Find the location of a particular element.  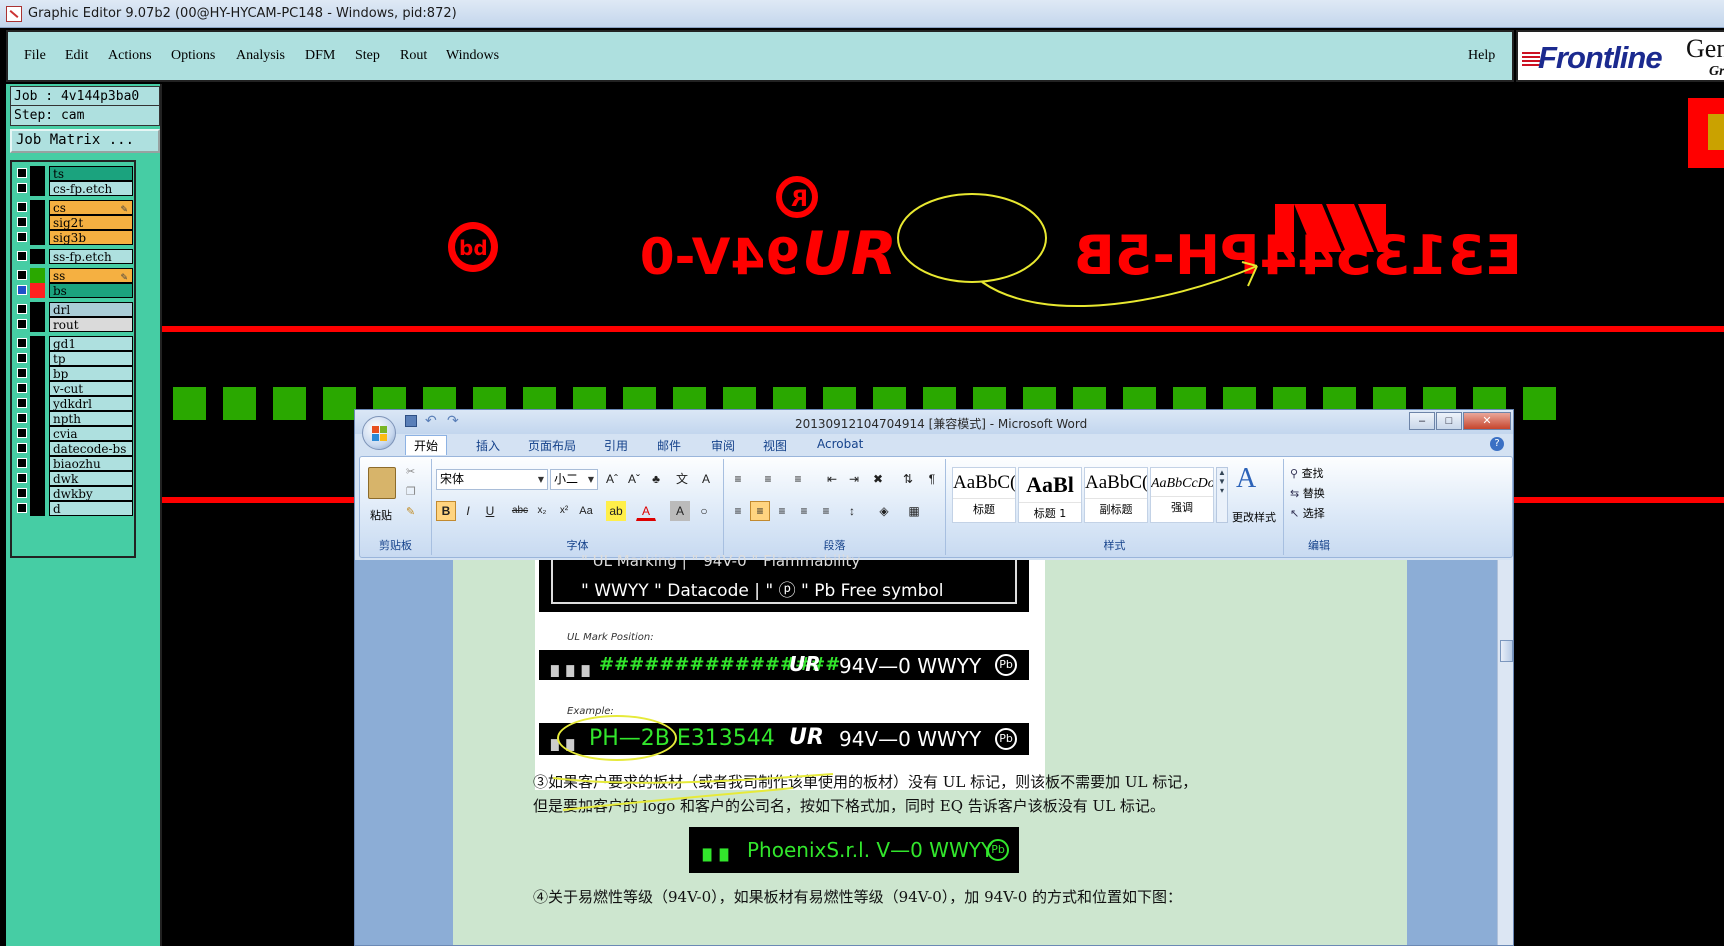

highlight-icon: ab is located at coordinates (616, 511).